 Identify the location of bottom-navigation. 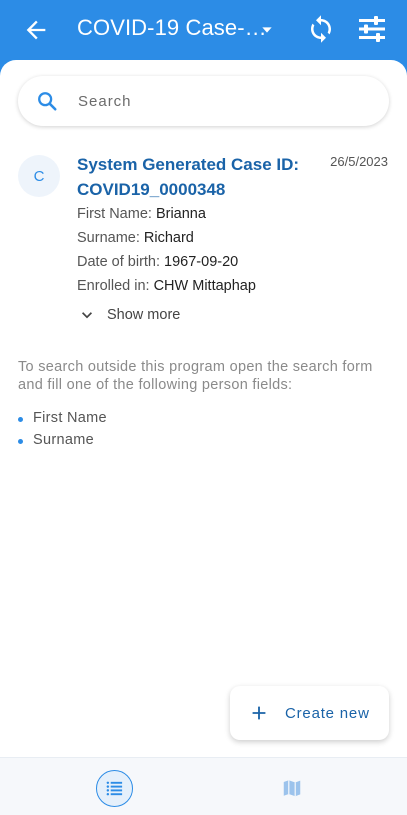
(203, 786).